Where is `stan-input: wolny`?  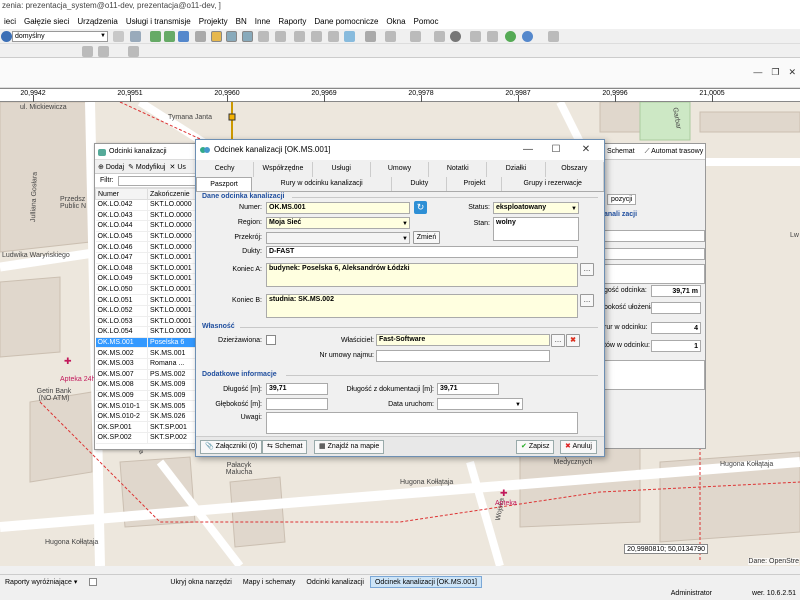
stan-input: wolny is located at coordinates (536, 229).